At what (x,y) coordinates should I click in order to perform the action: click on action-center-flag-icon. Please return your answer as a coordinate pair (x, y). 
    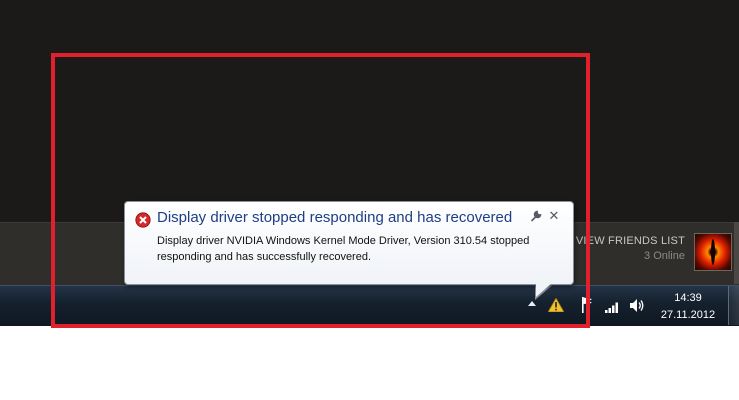
    Looking at the image, I should click on (587, 305).